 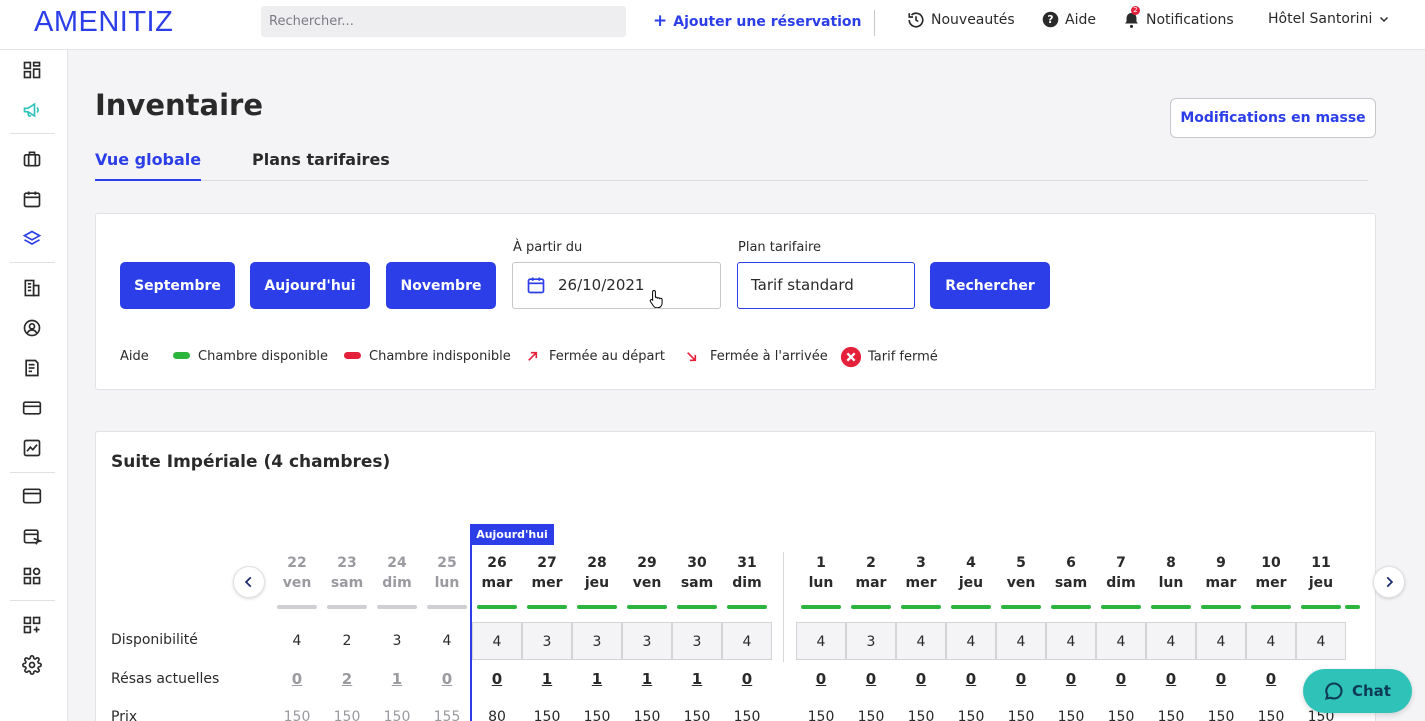 What do you see at coordinates (32, 288) in the screenshot?
I see `building-icon` at bounding box center [32, 288].